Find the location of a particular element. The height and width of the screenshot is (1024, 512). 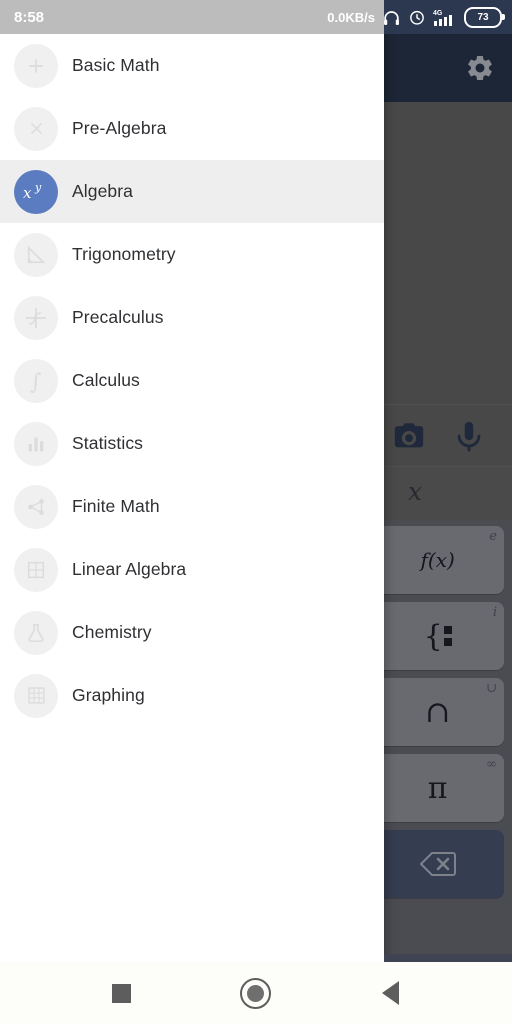

x-to-the-y-icon: x y is located at coordinates (36, 191).